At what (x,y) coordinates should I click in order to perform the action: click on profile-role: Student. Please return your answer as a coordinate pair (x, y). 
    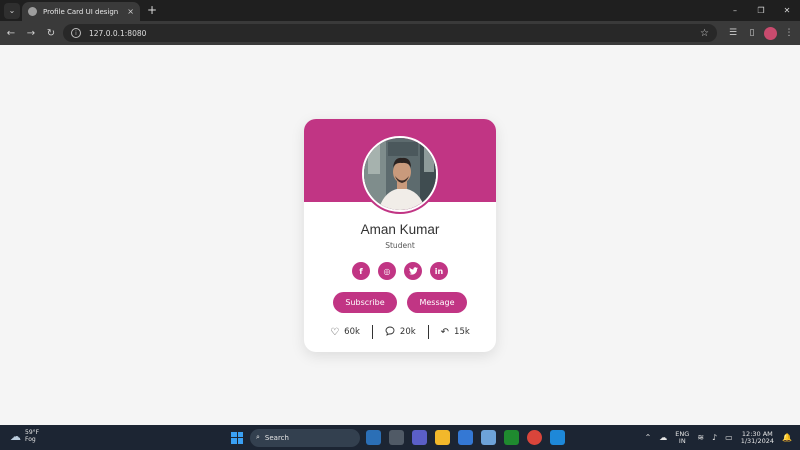
    Looking at the image, I should click on (400, 245).